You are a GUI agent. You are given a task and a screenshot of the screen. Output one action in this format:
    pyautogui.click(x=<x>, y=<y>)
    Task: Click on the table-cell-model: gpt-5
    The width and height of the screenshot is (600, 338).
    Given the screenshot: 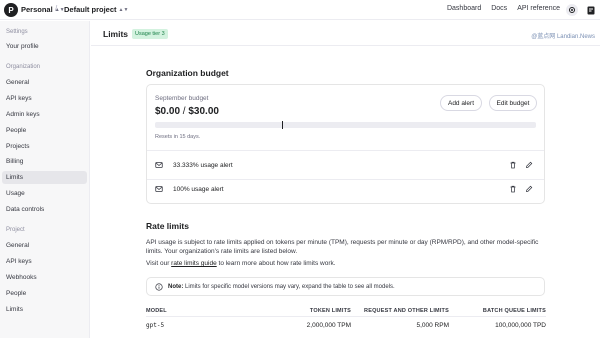 What is the action you would take?
    pyautogui.click(x=155, y=325)
    